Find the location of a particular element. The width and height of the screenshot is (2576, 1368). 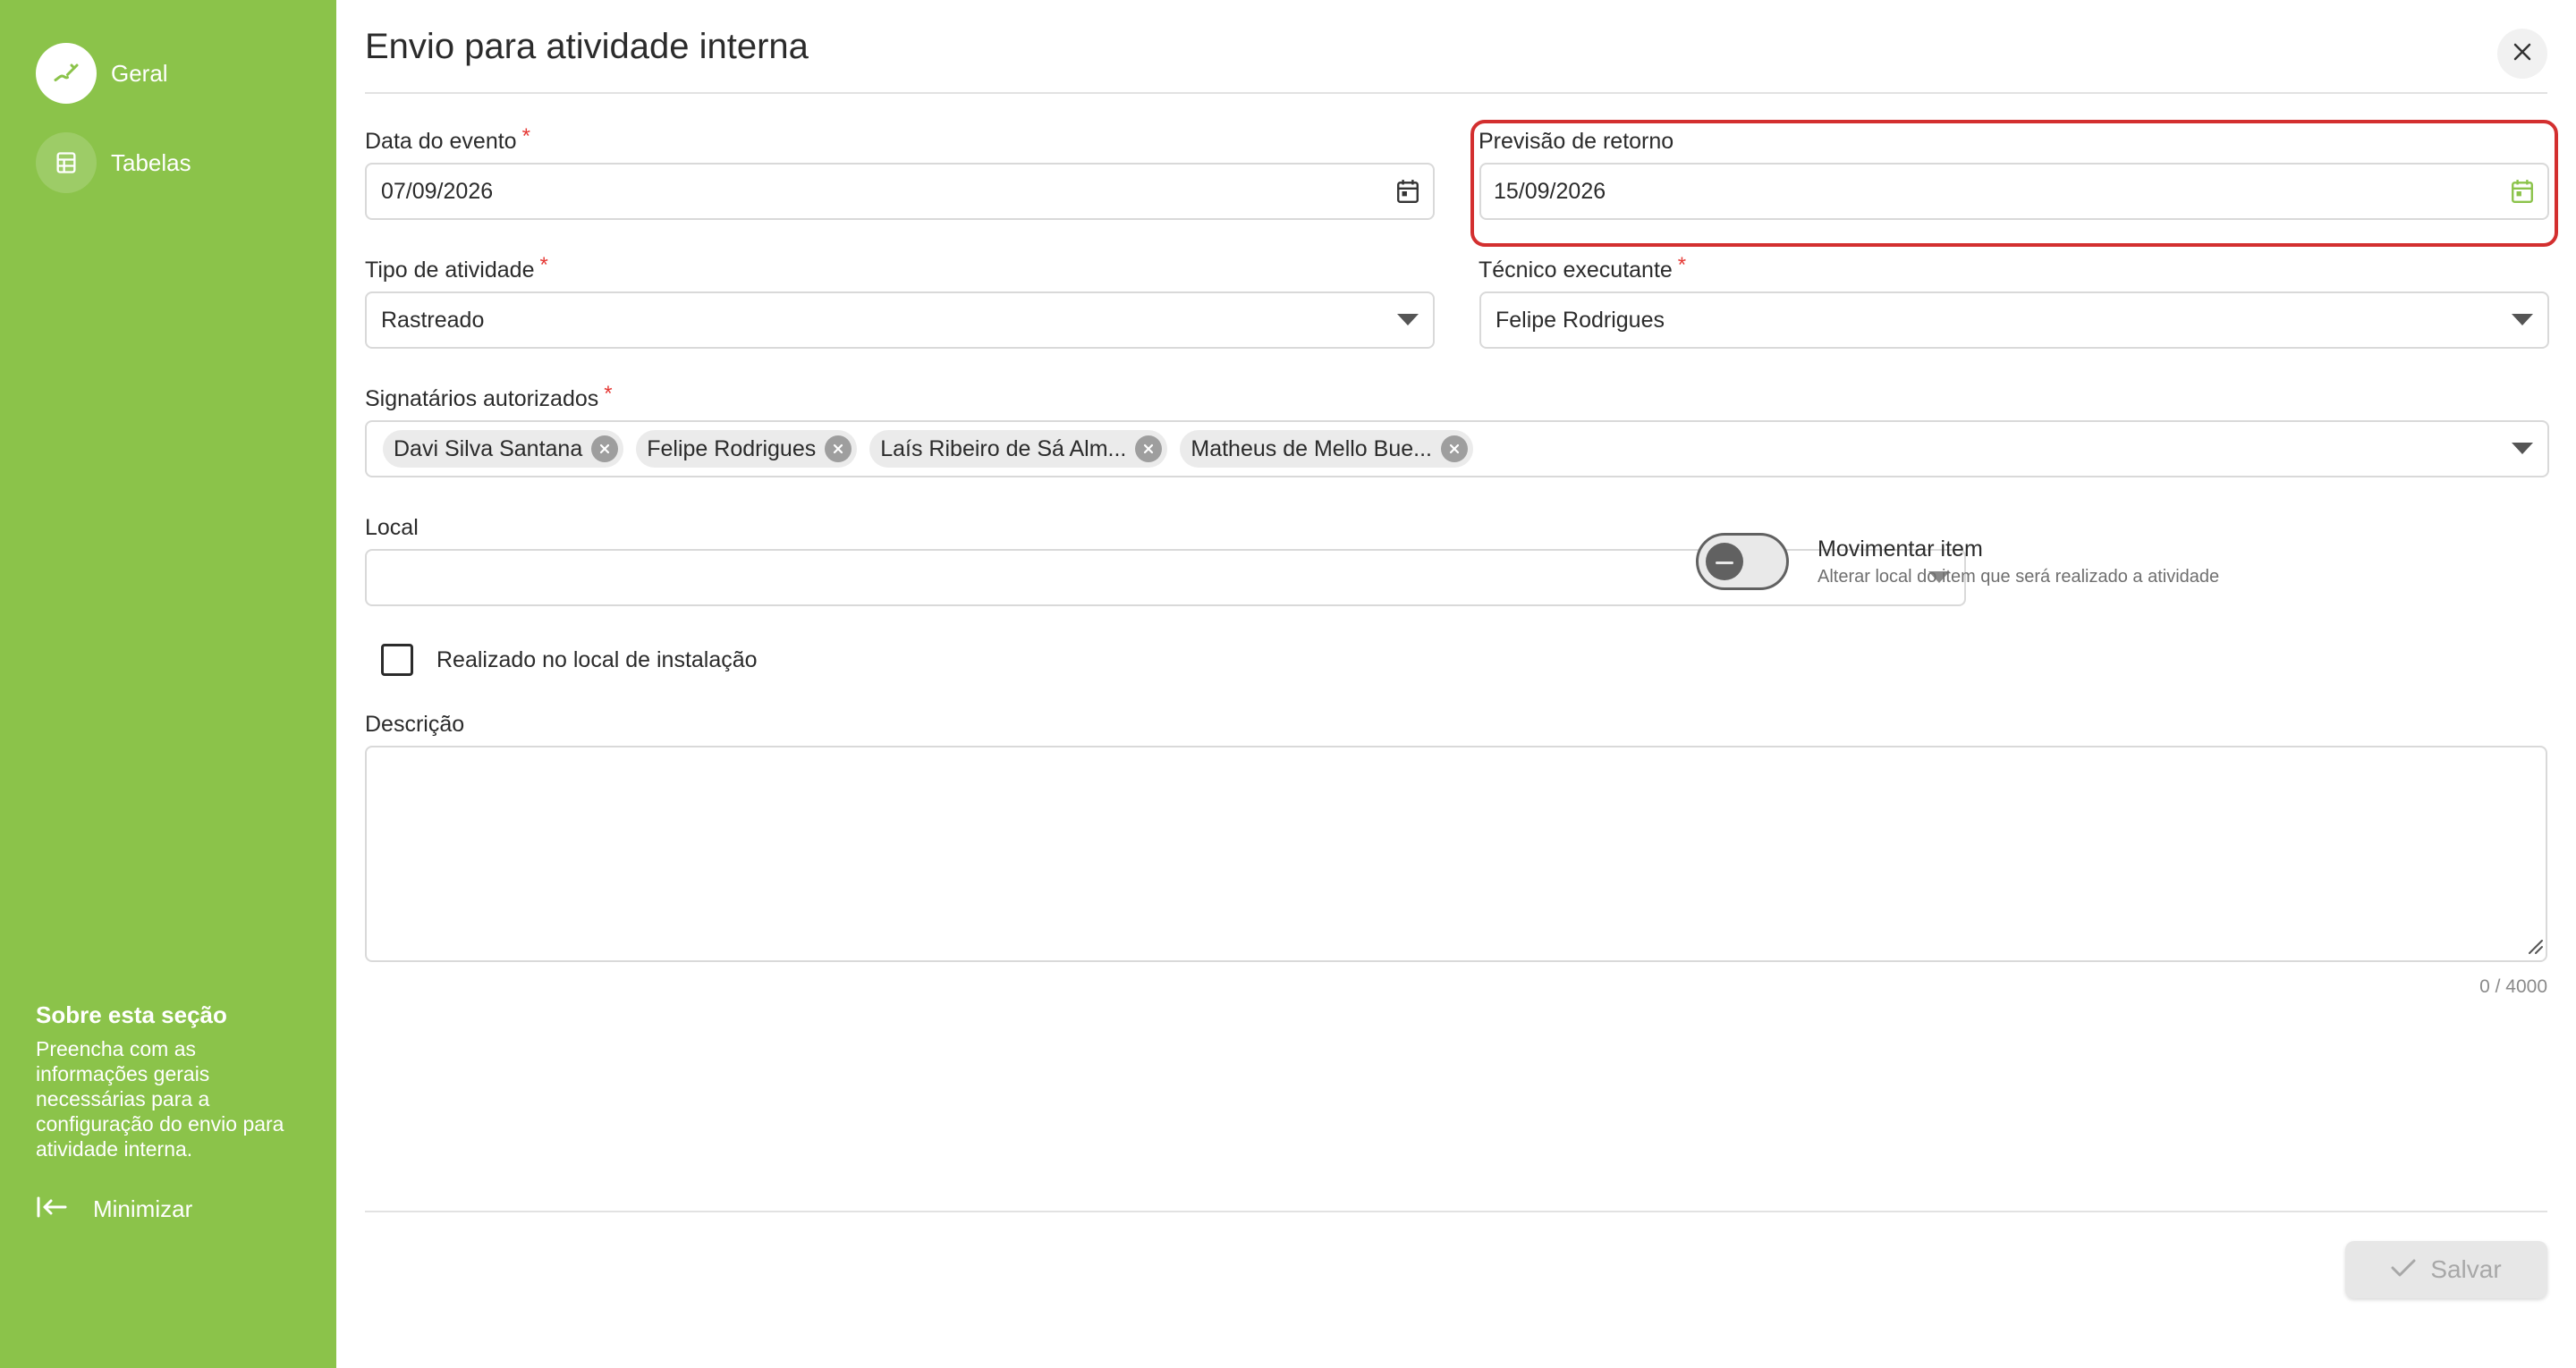

sidebar-item-geral: Geral is located at coordinates (102, 73).